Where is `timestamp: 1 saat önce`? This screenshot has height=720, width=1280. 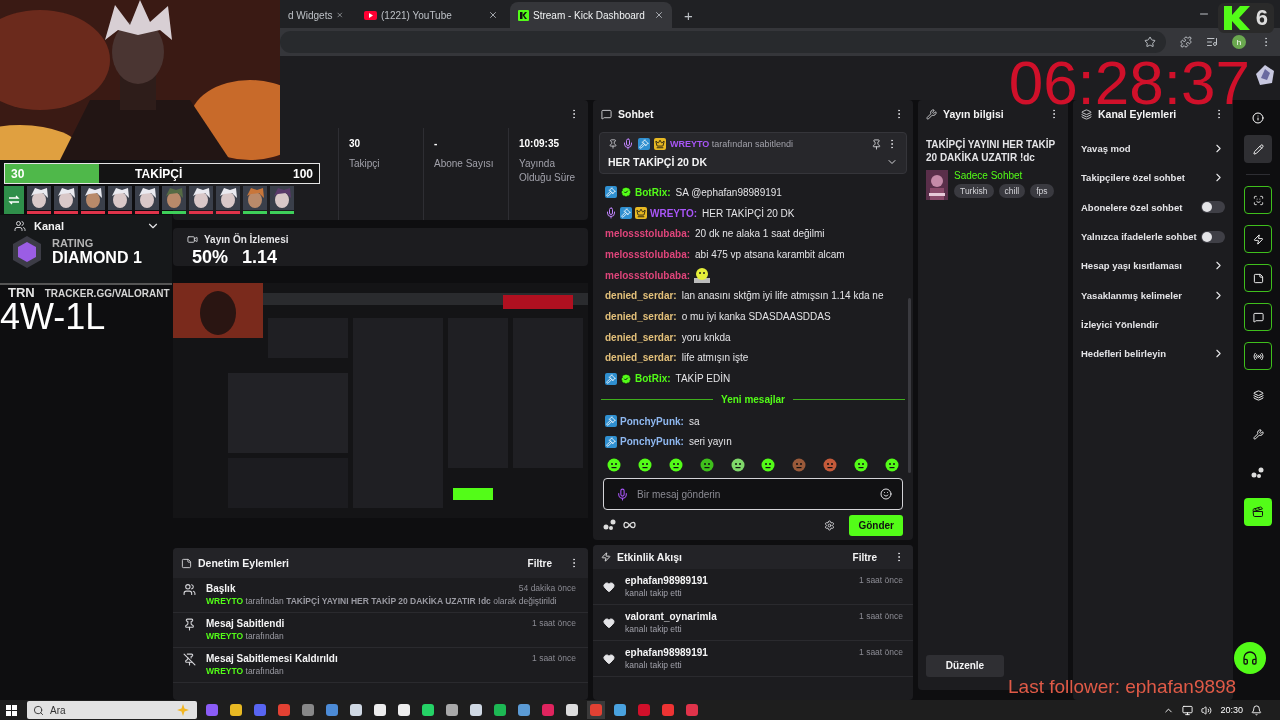 timestamp: 1 saat önce is located at coordinates (881, 616).